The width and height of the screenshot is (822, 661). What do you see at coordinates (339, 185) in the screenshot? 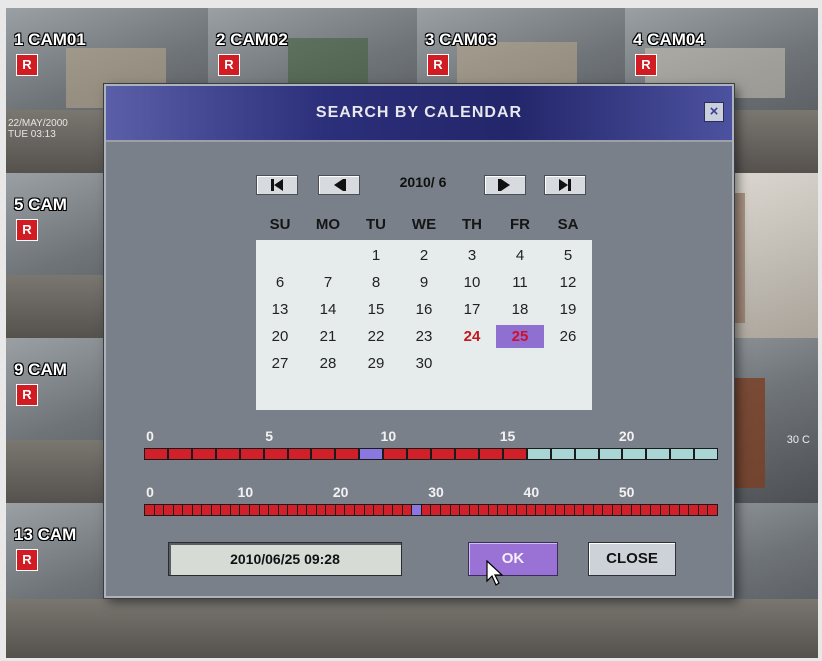
I see `prev-month-button` at bounding box center [339, 185].